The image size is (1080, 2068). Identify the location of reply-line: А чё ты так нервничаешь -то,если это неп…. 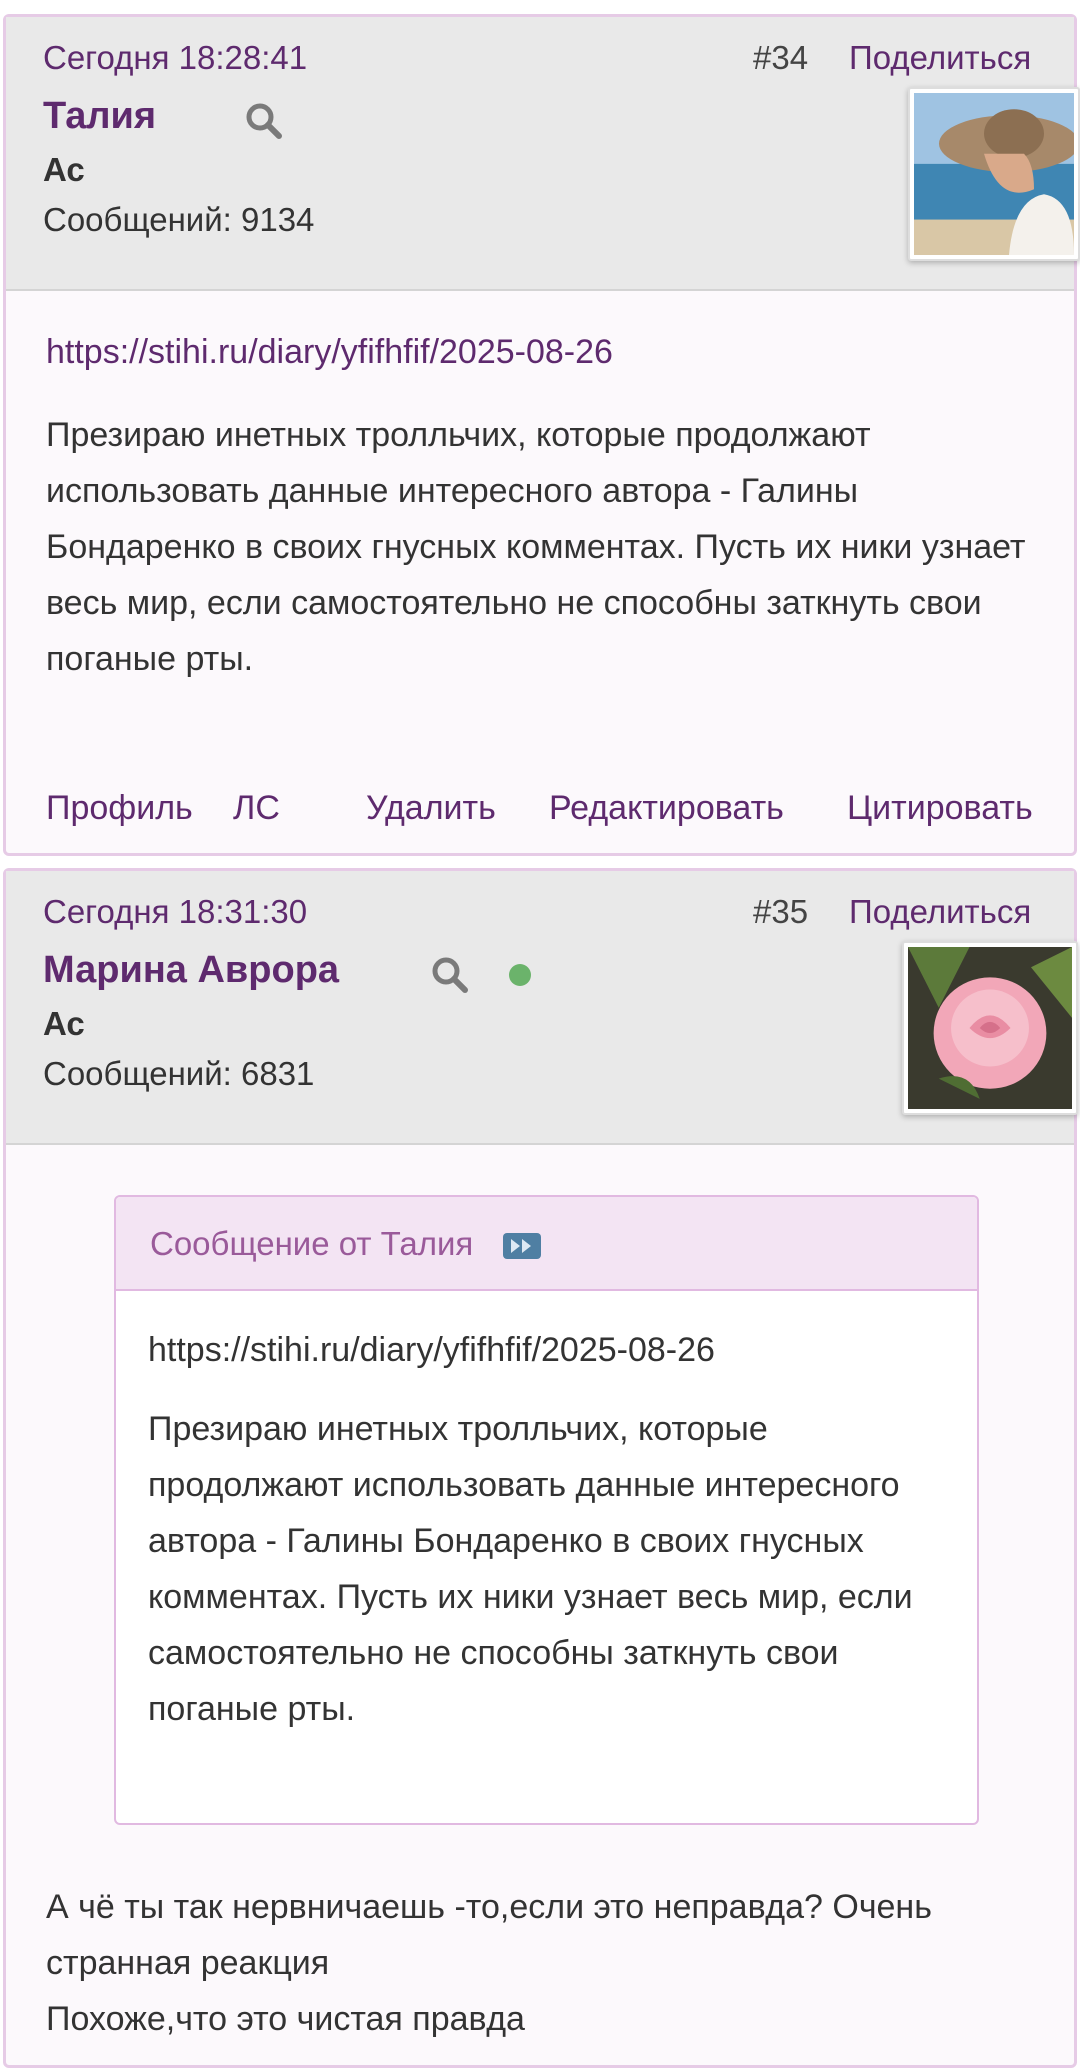
(489, 1907).